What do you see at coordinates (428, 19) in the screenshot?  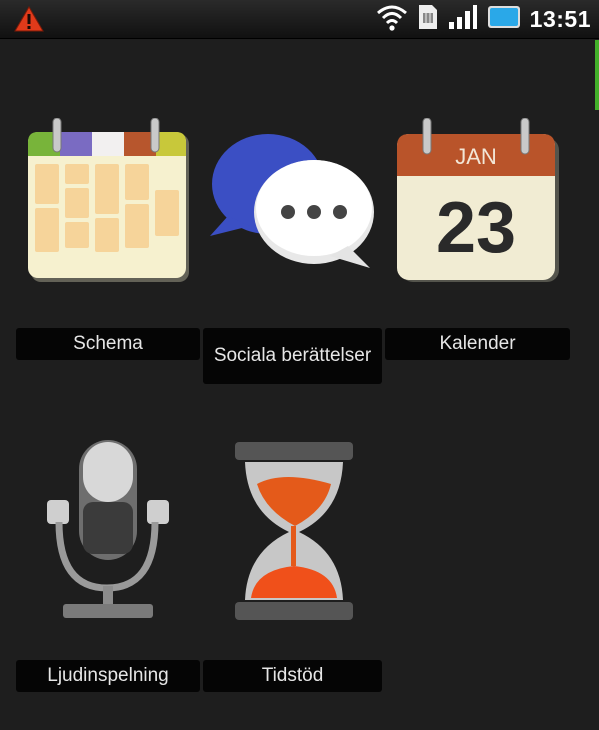 I see `sim-icon` at bounding box center [428, 19].